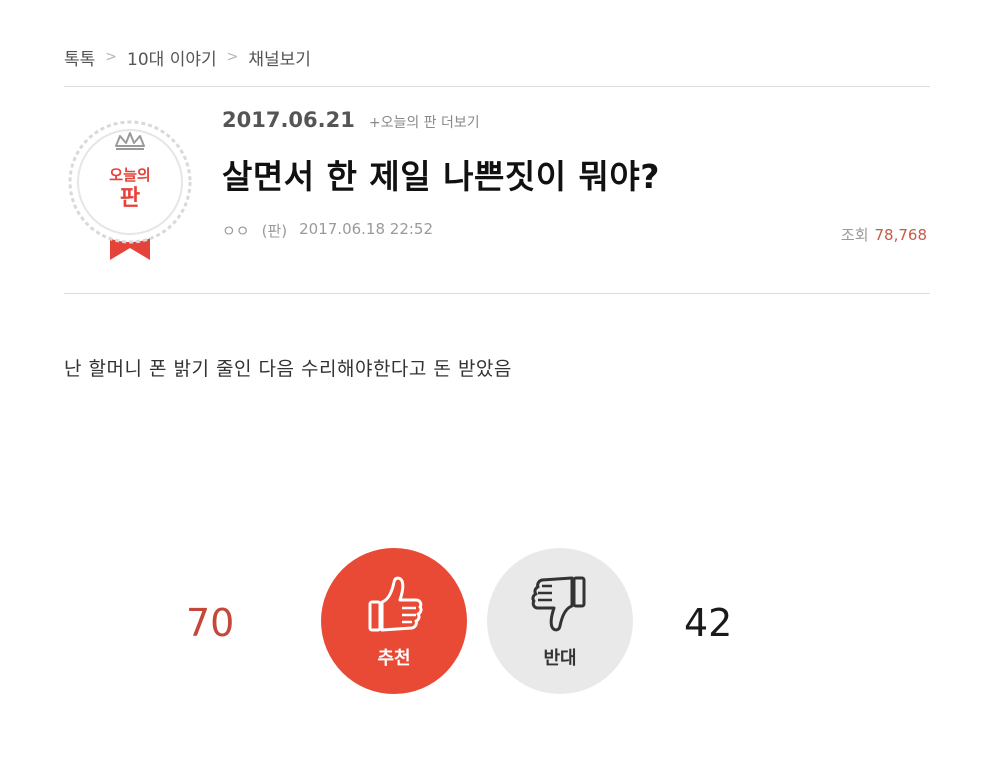 The width and height of the screenshot is (1003, 782). I want to click on breadcrumb-item-toktok: 톡톡, so click(79, 57).